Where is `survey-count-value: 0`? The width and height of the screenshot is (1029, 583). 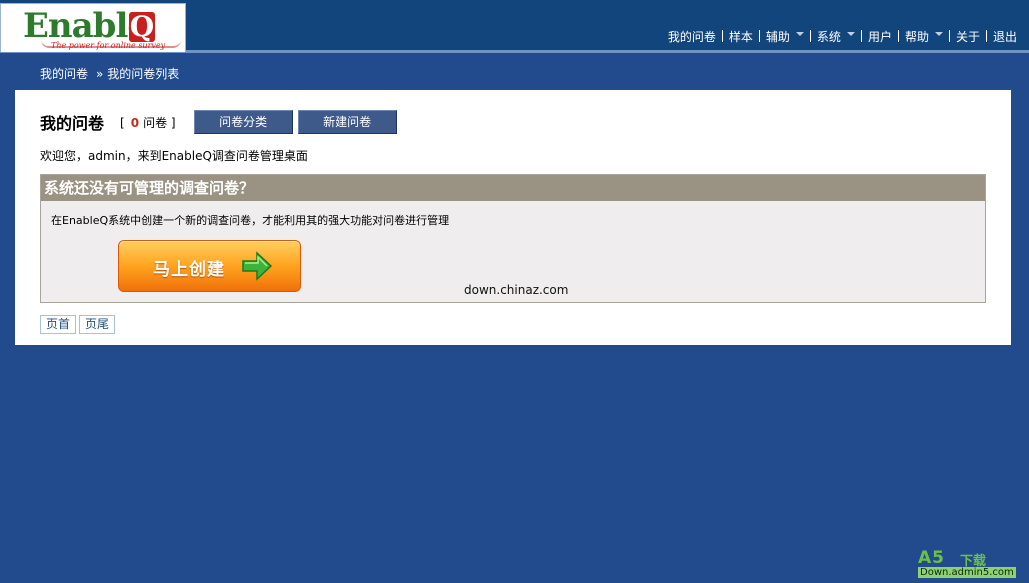
survey-count-value: 0 is located at coordinates (135, 122).